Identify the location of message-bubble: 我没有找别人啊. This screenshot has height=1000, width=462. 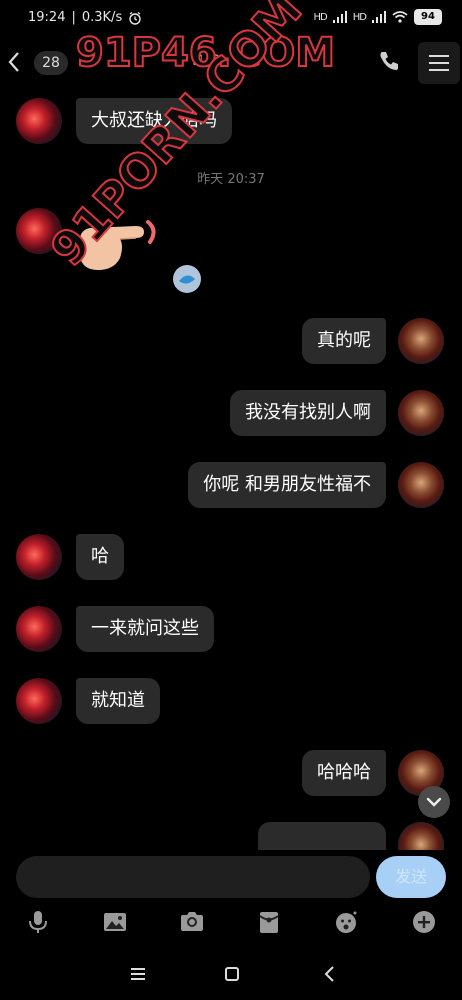
(308, 413).